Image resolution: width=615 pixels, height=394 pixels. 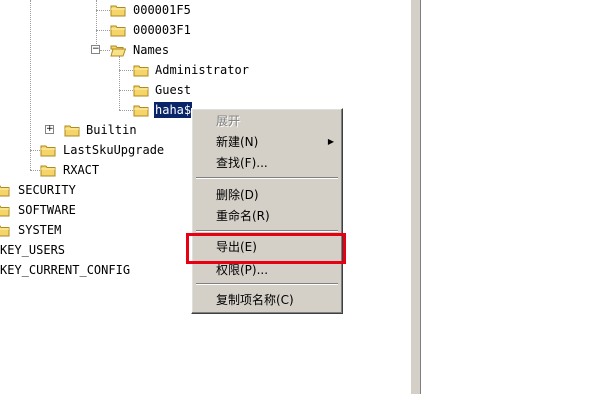 What do you see at coordinates (173, 110) in the screenshot?
I see `tree-item-haha-selected: haha$` at bounding box center [173, 110].